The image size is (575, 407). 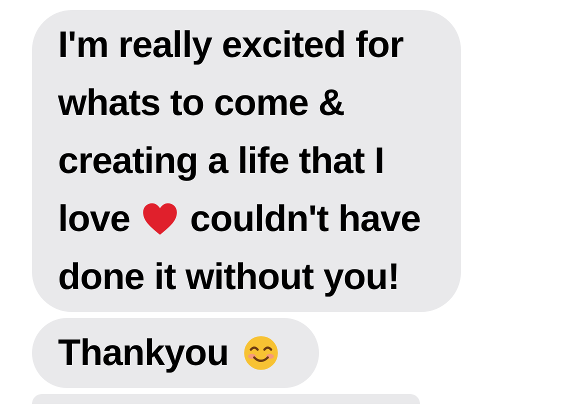 What do you see at coordinates (221, 161) in the screenshot?
I see `message-text: creating a life that I` at bounding box center [221, 161].